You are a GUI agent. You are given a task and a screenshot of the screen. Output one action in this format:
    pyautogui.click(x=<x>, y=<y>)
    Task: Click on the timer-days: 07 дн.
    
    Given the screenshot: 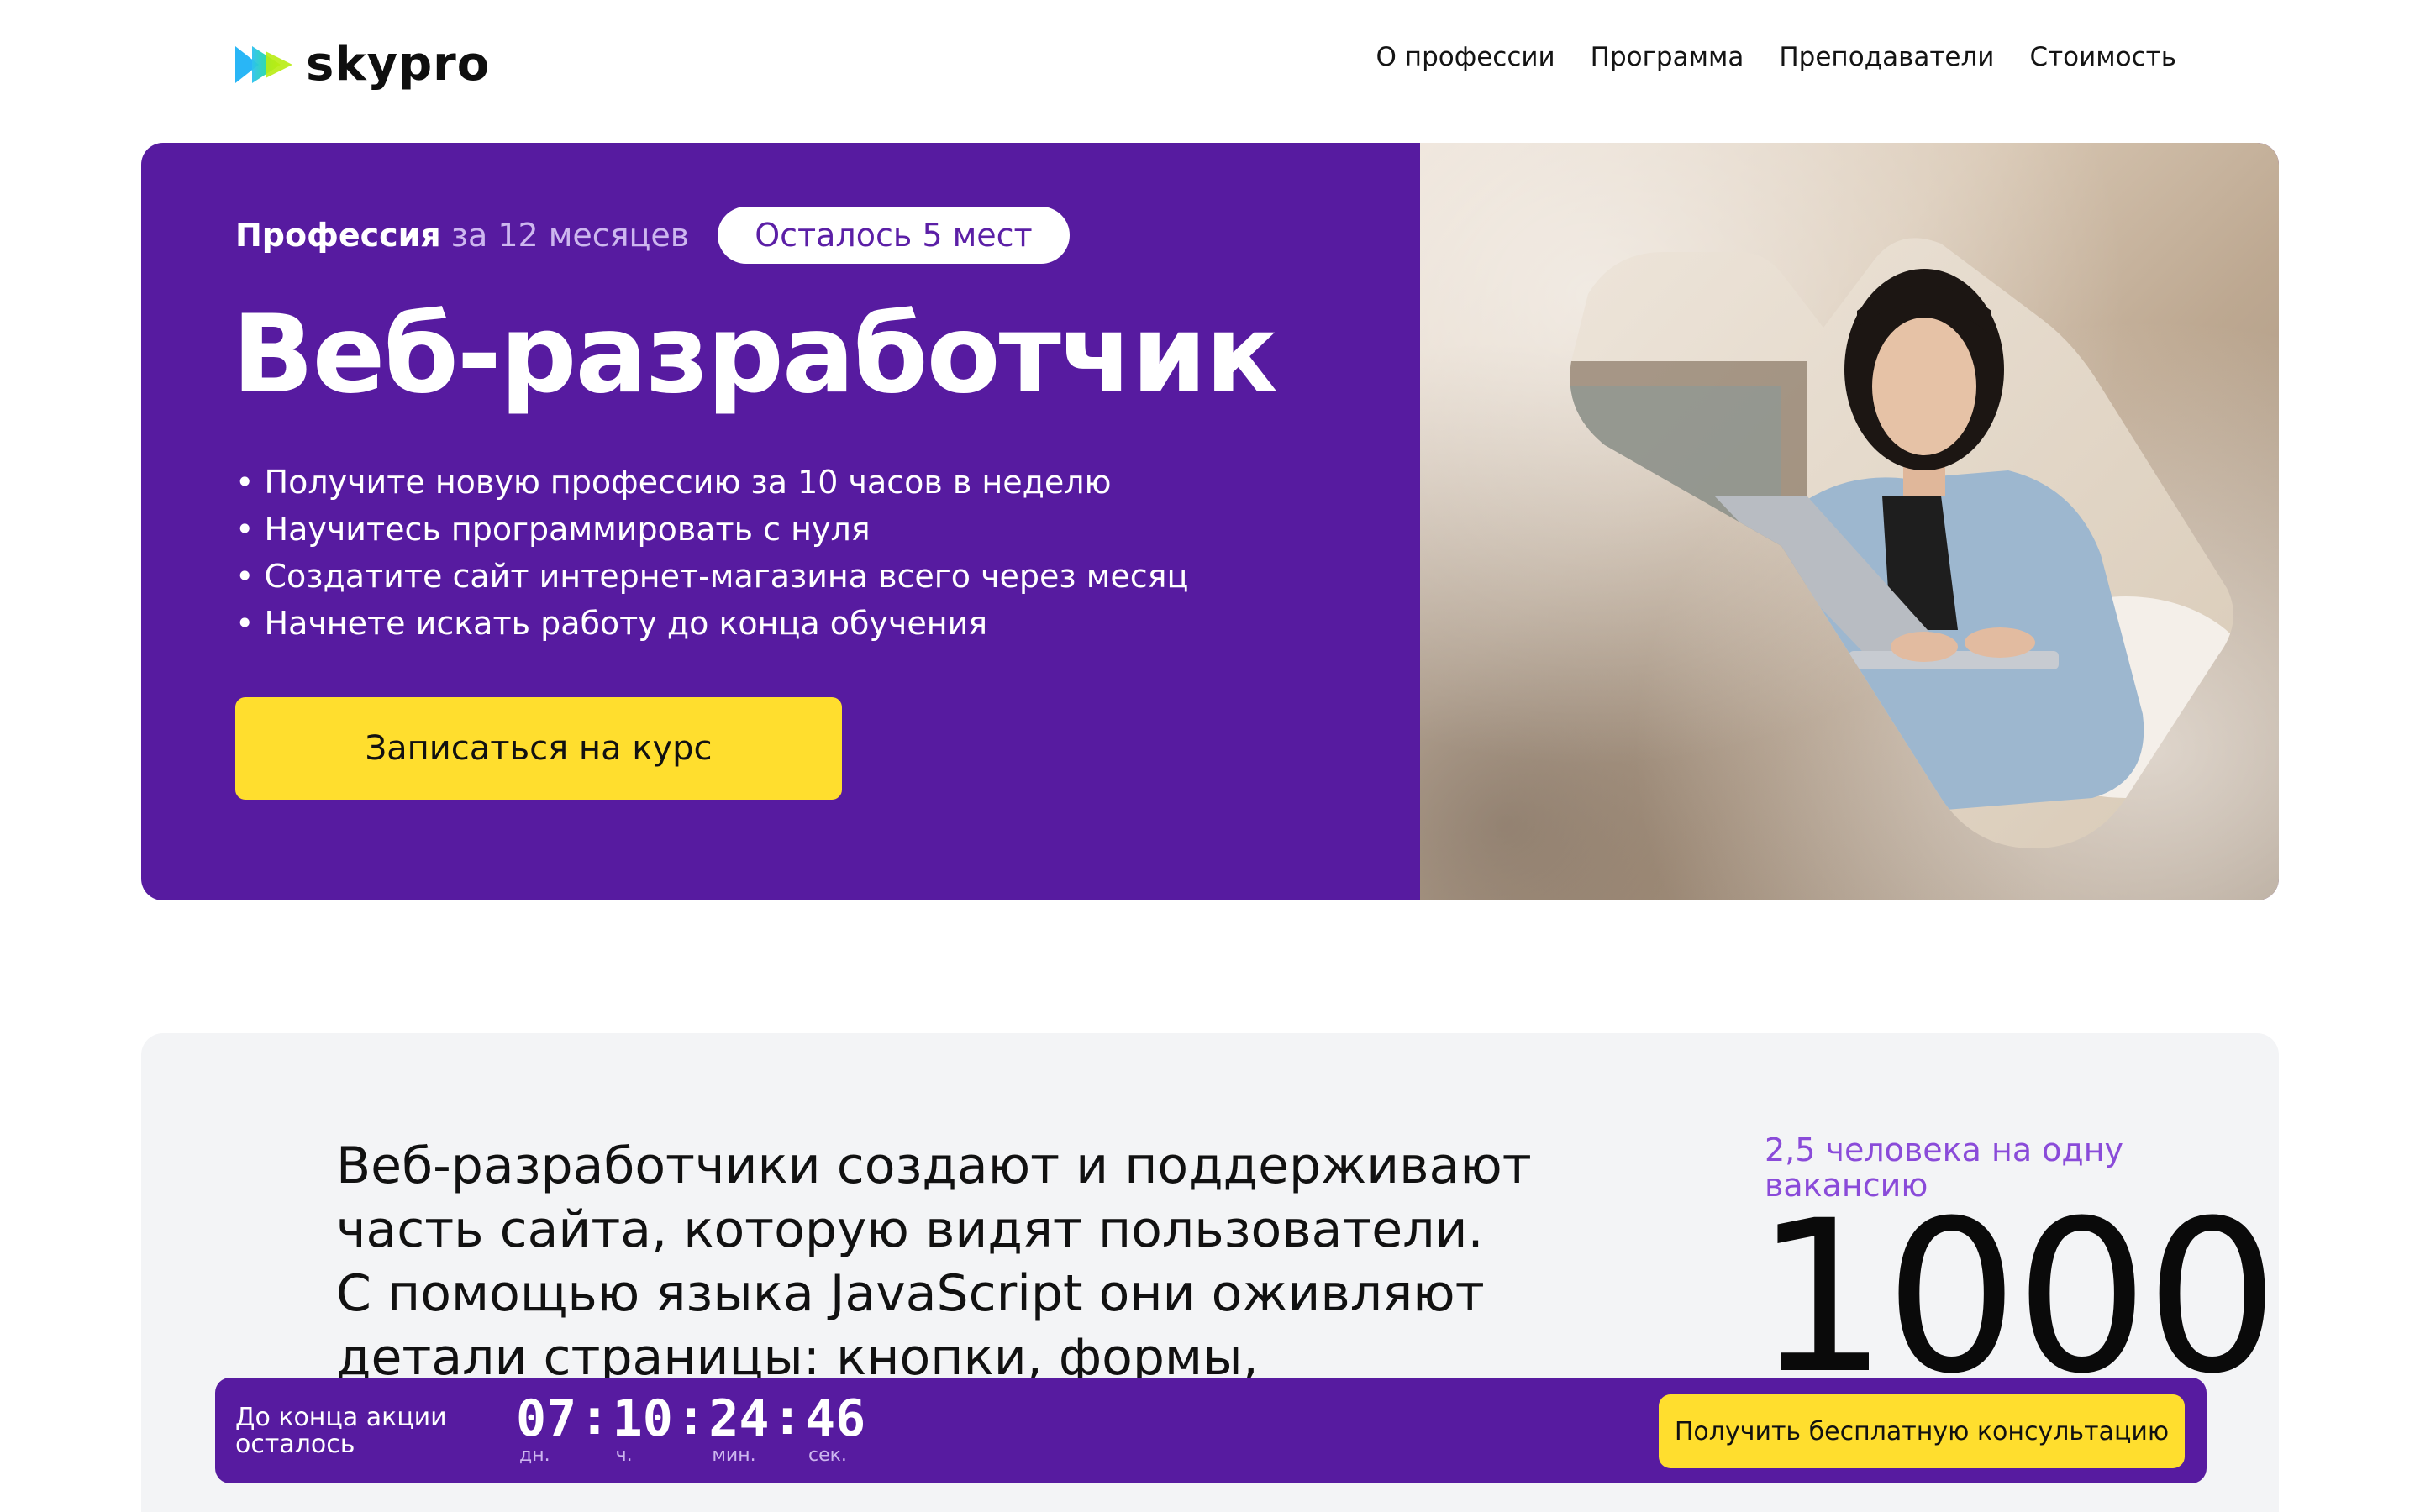 What is the action you would take?
    pyautogui.click(x=546, y=1429)
    